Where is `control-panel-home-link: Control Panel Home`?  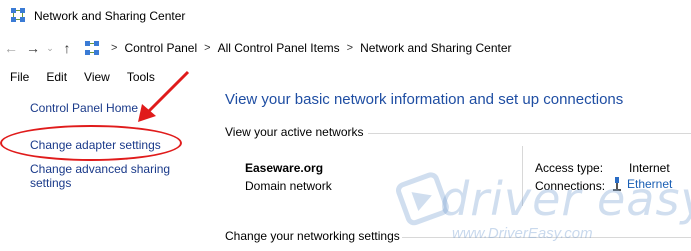
control-panel-home-link: Control Panel Home is located at coordinates (84, 108).